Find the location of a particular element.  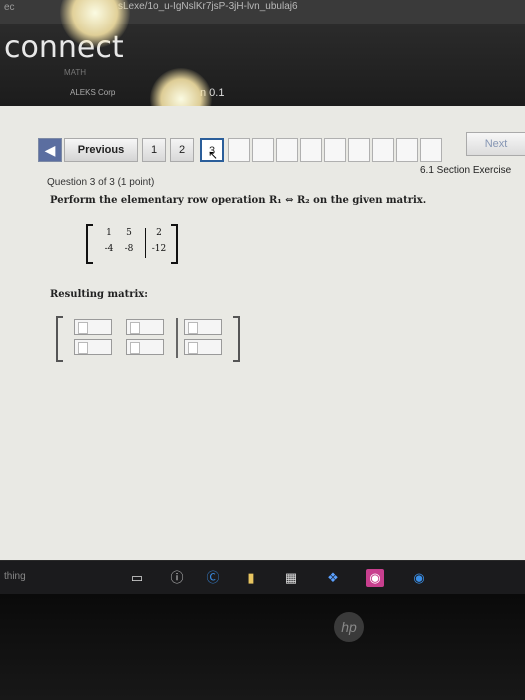

section-label: 6.1 Section Exercise is located at coordinates (466, 170).